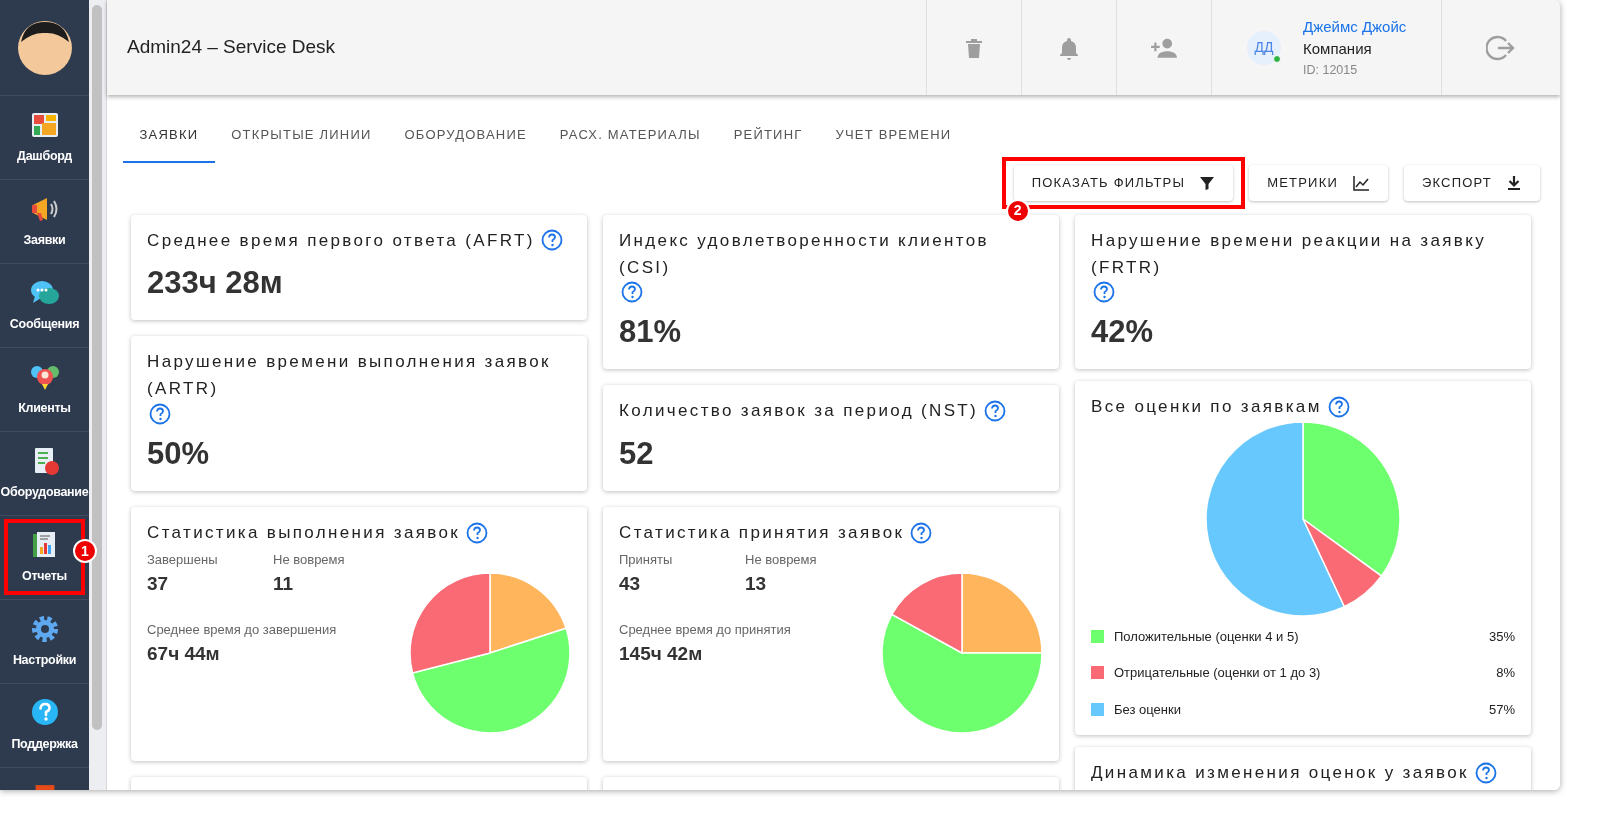 This screenshot has height=813, width=1600. Describe the element at coordinates (284, 583) in the screenshot. I see `stat-value: 11` at that location.